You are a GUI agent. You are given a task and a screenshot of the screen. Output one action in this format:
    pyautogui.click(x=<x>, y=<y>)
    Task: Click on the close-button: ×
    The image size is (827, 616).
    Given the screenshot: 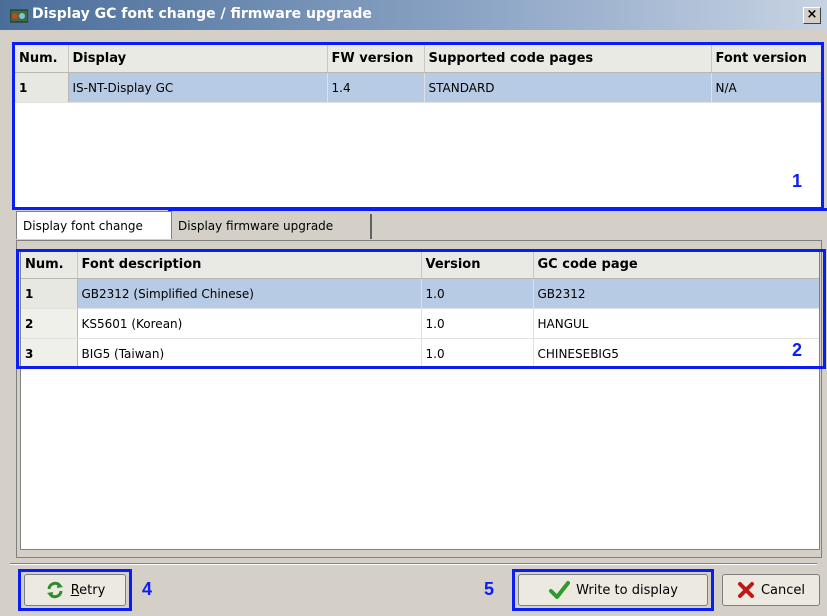 What is the action you would take?
    pyautogui.click(x=812, y=15)
    